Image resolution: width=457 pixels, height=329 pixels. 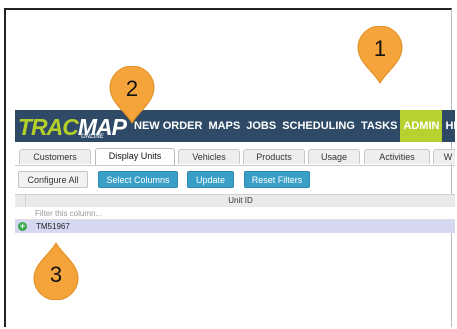 What do you see at coordinates (224, 126) in the screenshot?
I see `nav-item-maps: MAPS` at bounding box center [224, 126].